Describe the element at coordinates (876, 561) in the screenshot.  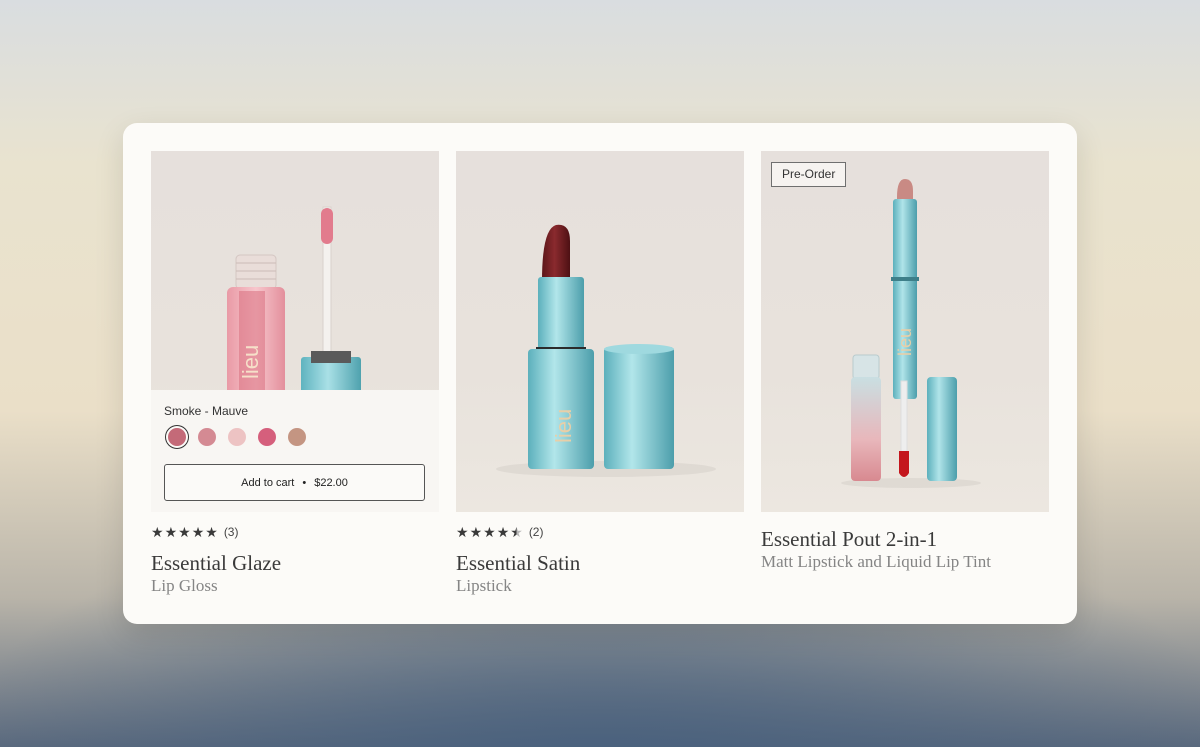
I see `product-subtitle: Matt Lipstick and Liquid Lip Tint` at that location.